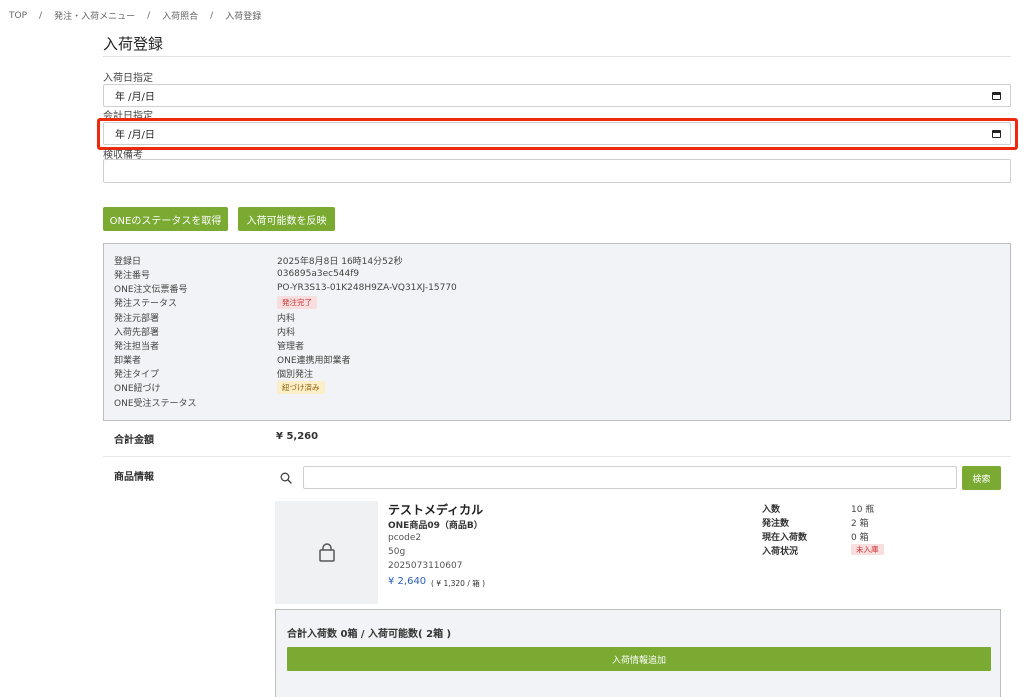 This screenshot has height=697, width=1024. Describe the element at coordinates (128, 261) in the screenshot. I see `info-label: 登録日` at that location.